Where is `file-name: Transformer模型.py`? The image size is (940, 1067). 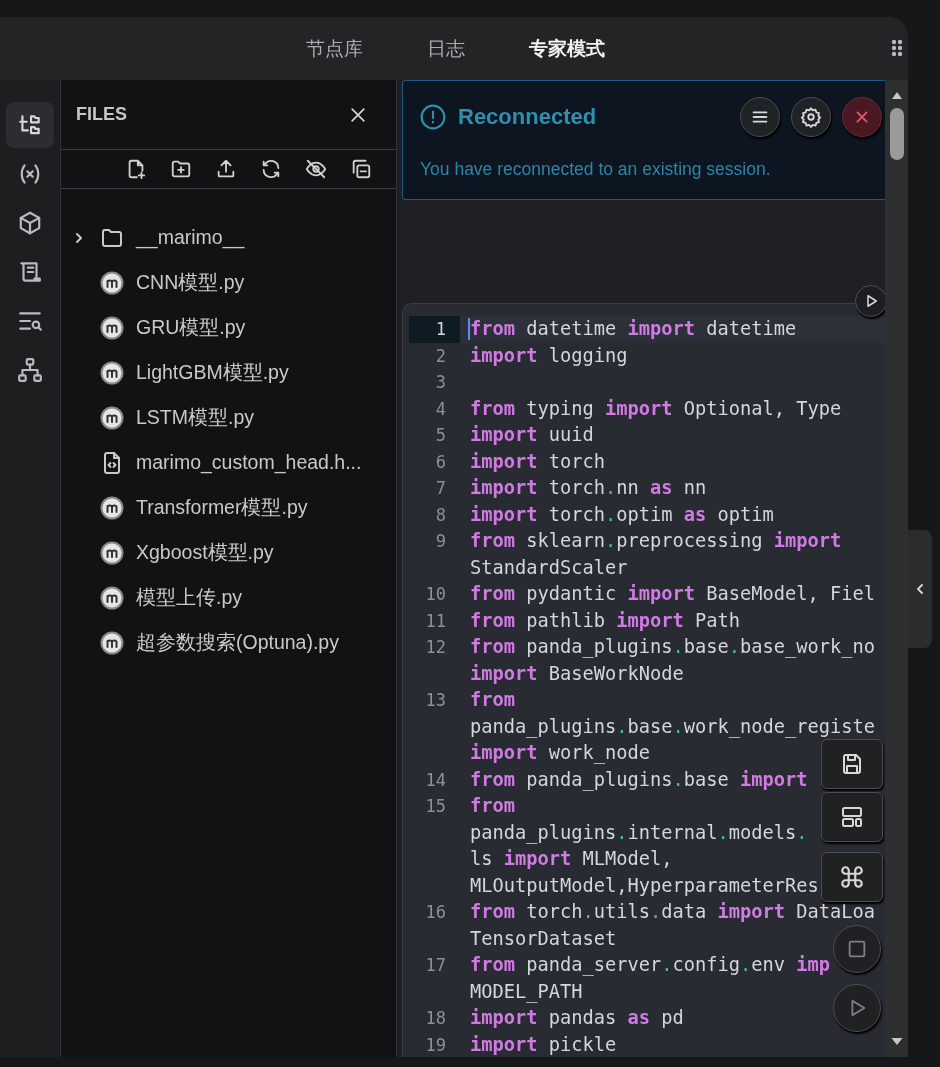
file-name: Transformer模型.py is located at coordinates (222, 507).